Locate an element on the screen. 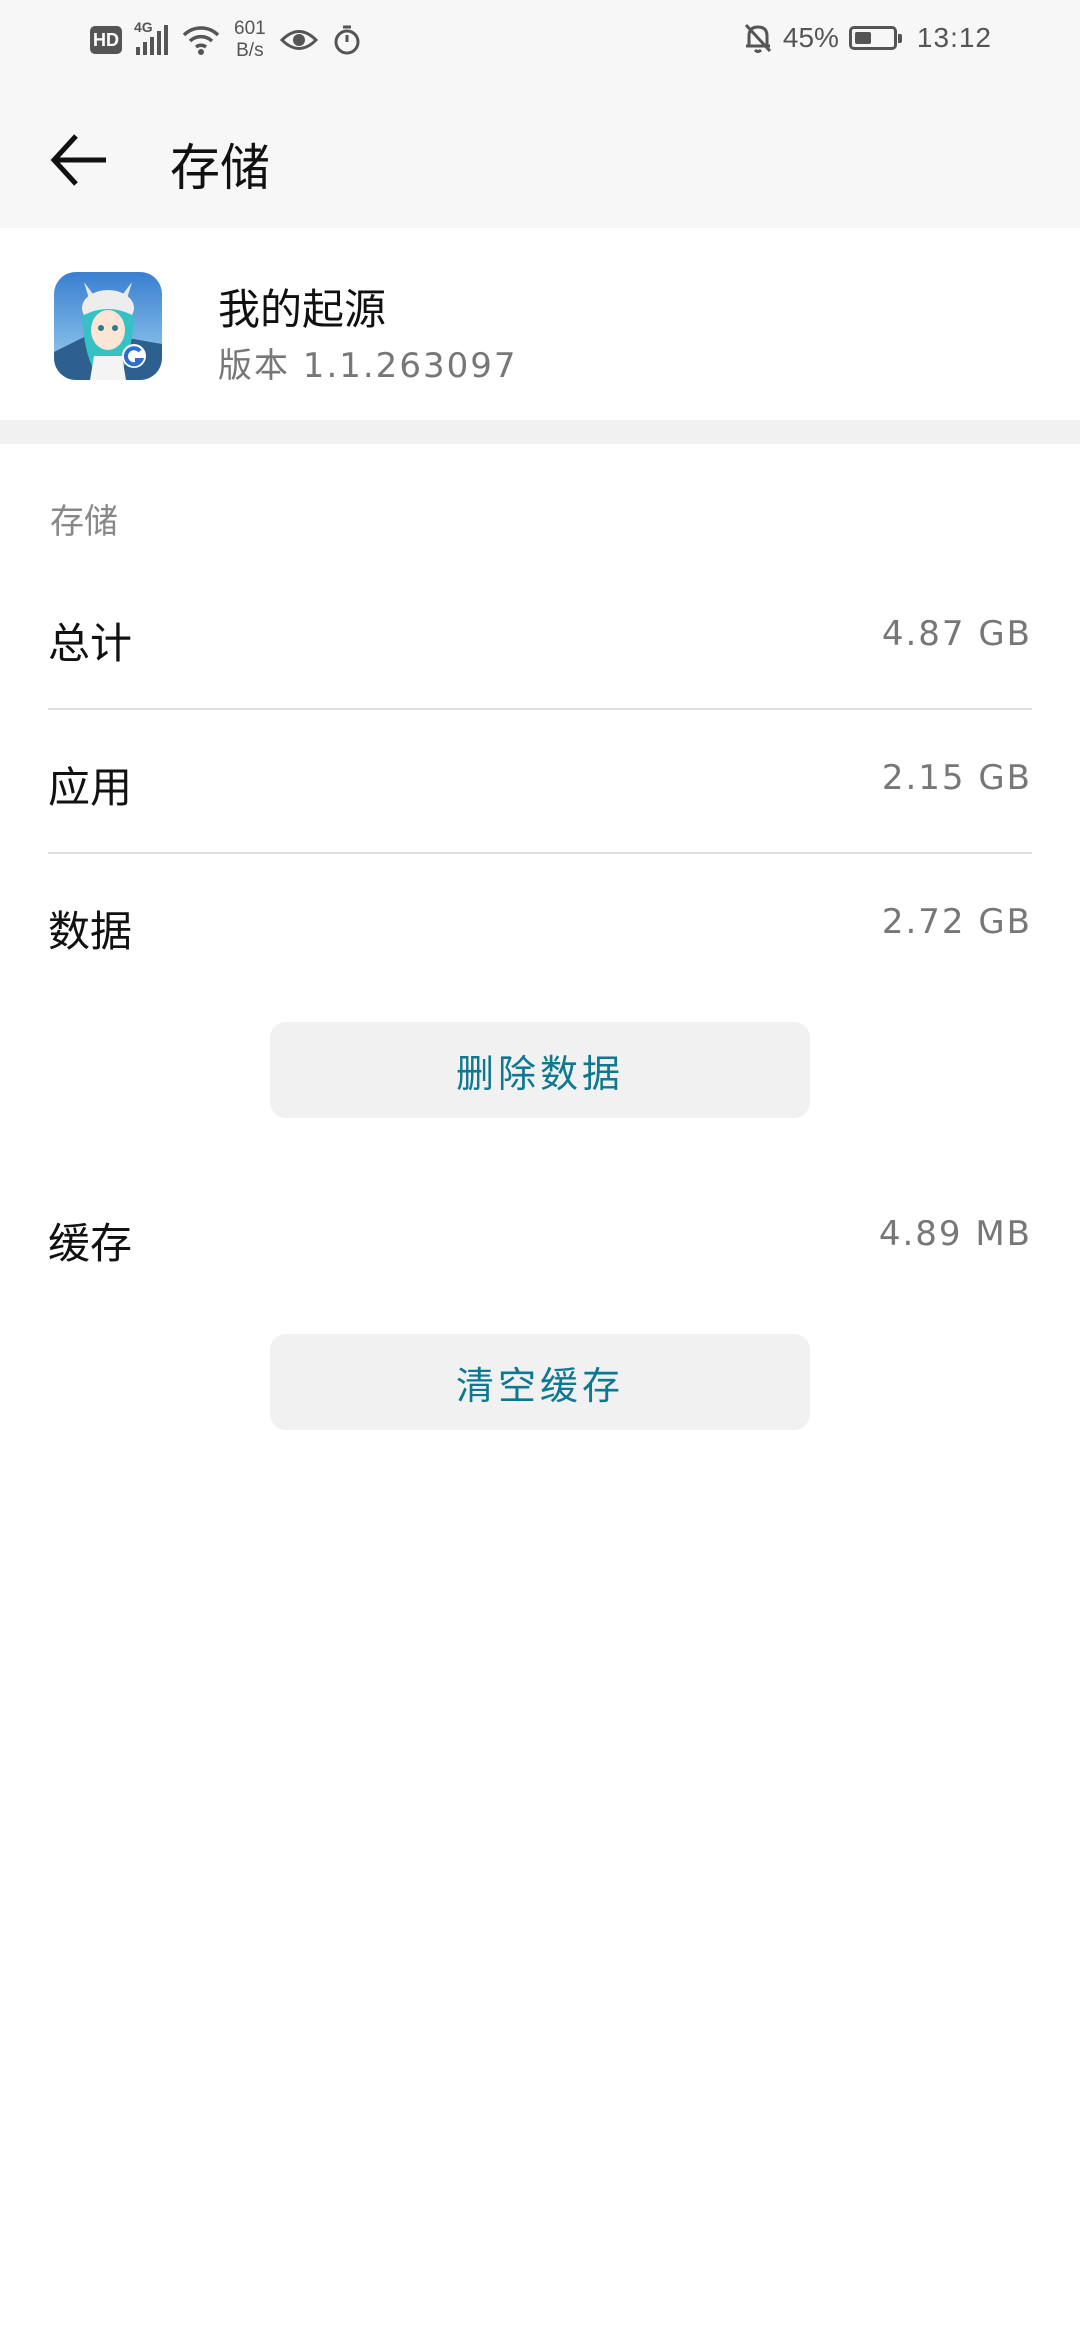  status-bar-left: HD 4G 601 B/s is located at coordinates (226, 40).